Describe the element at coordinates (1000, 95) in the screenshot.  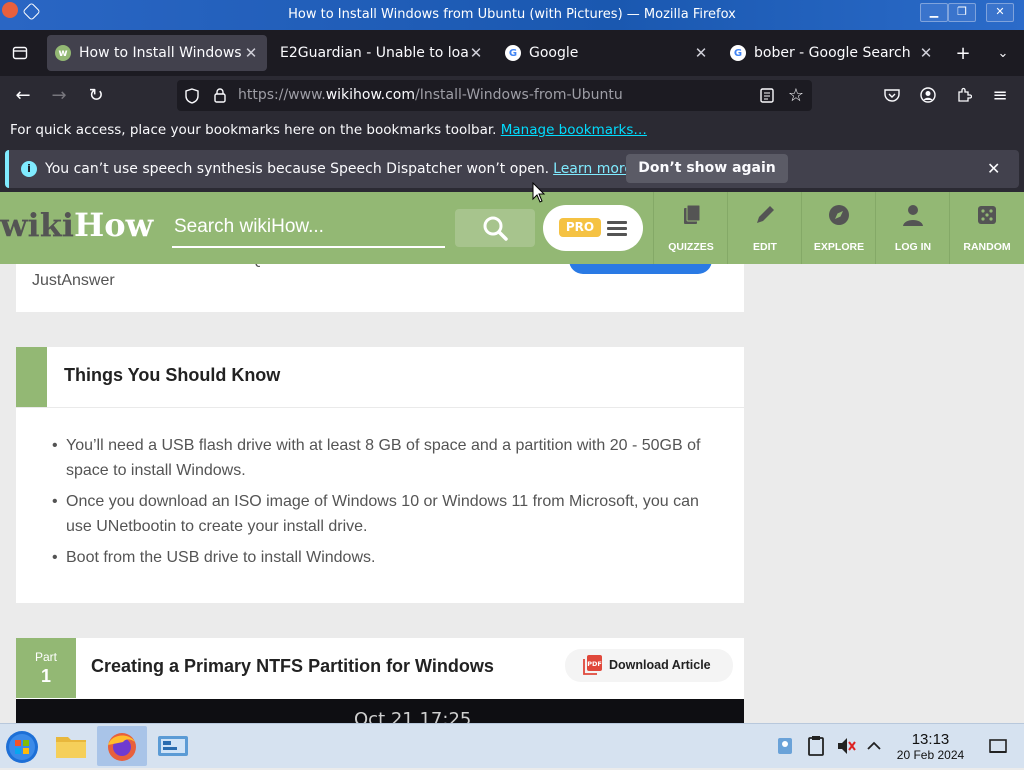
I see `hamburger-menu-icon: ≡` at that location.